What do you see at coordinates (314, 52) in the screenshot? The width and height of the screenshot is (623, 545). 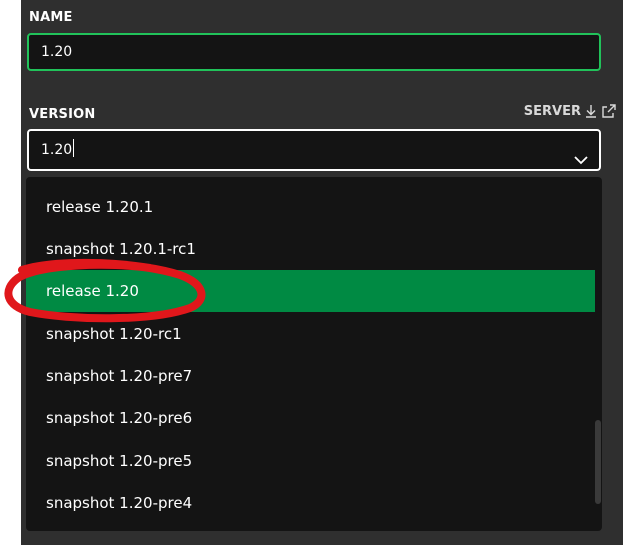 I see `name-input: 1.20` at bounding box center [314, 52].